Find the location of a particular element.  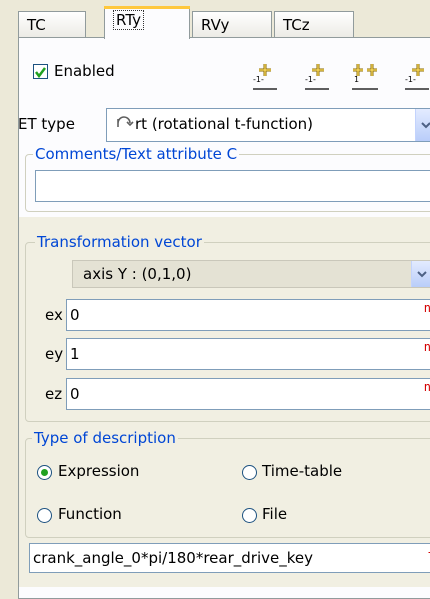

enabled-label: Enabled is located at coordinates (84, 71).